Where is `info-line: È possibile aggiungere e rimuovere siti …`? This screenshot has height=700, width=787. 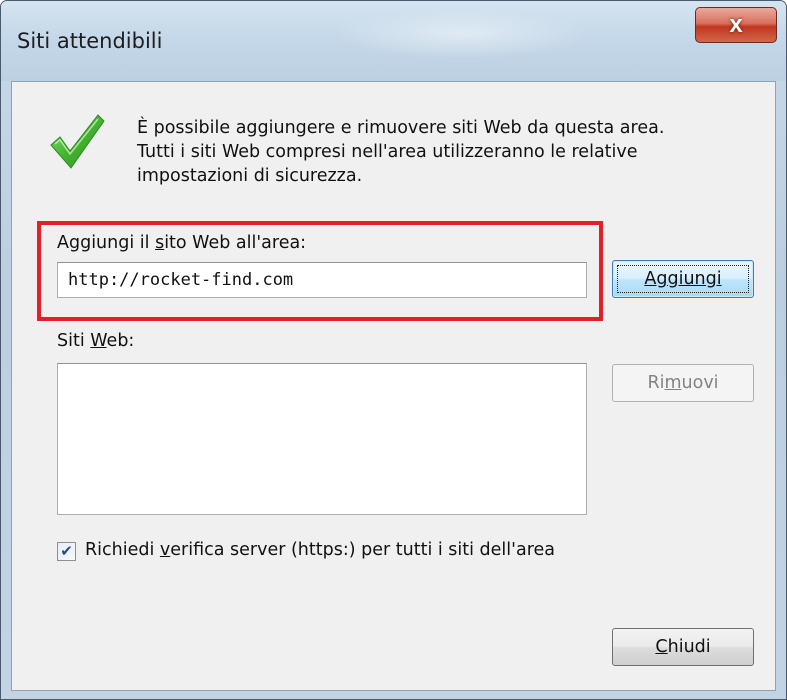
info-line: È possibile aggiungere e rimuovere siti … is located at coordinates (401, 128).